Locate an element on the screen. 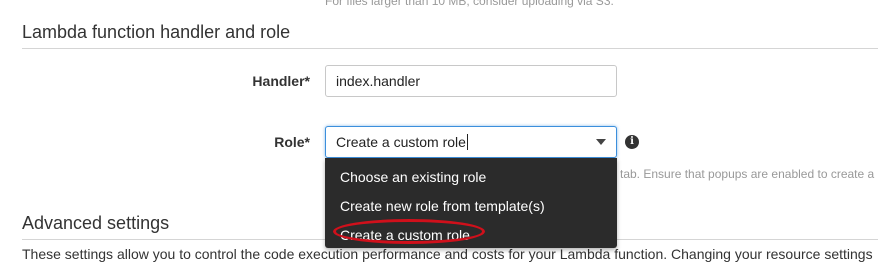 This screenshot has height=264, width=878. role-label: Role* is located at coordinates (292, 142).